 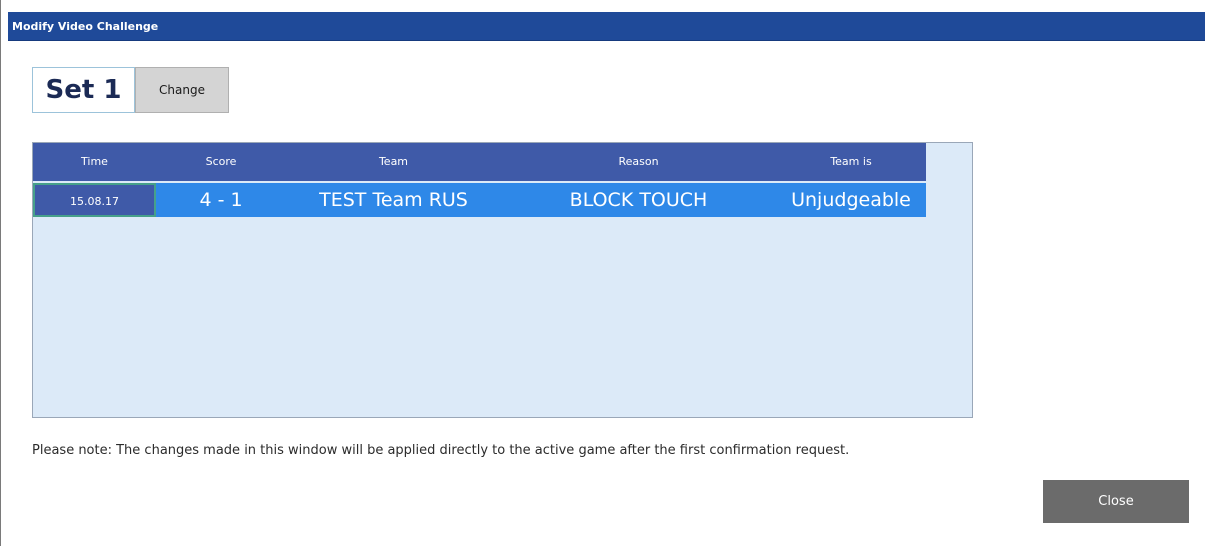 I want to click on grid-header: Time Score Team Reason Team is, so click(x=479, y=162).